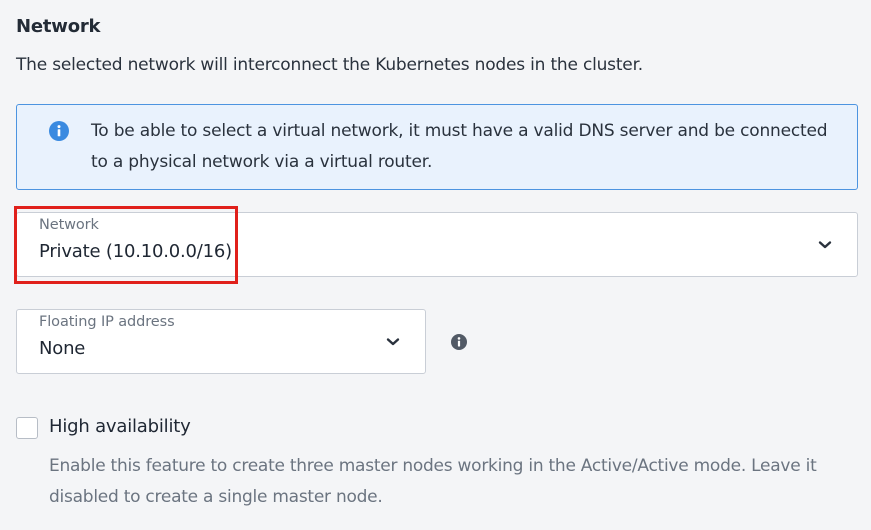 The width and height of the screenshot is (871, 530). I want to click on network-select-label: Network, so click(69, 225).